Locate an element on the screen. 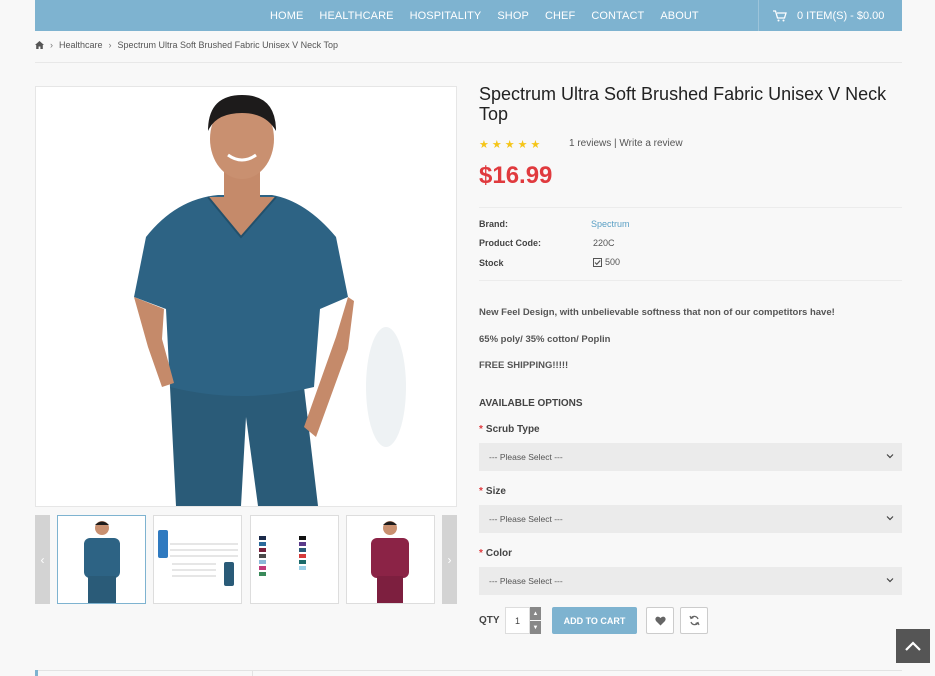 Image resolution: width=935 pixels, height=676 pixels. product-code-label: Product Code: is located at coordinates (510, 243).